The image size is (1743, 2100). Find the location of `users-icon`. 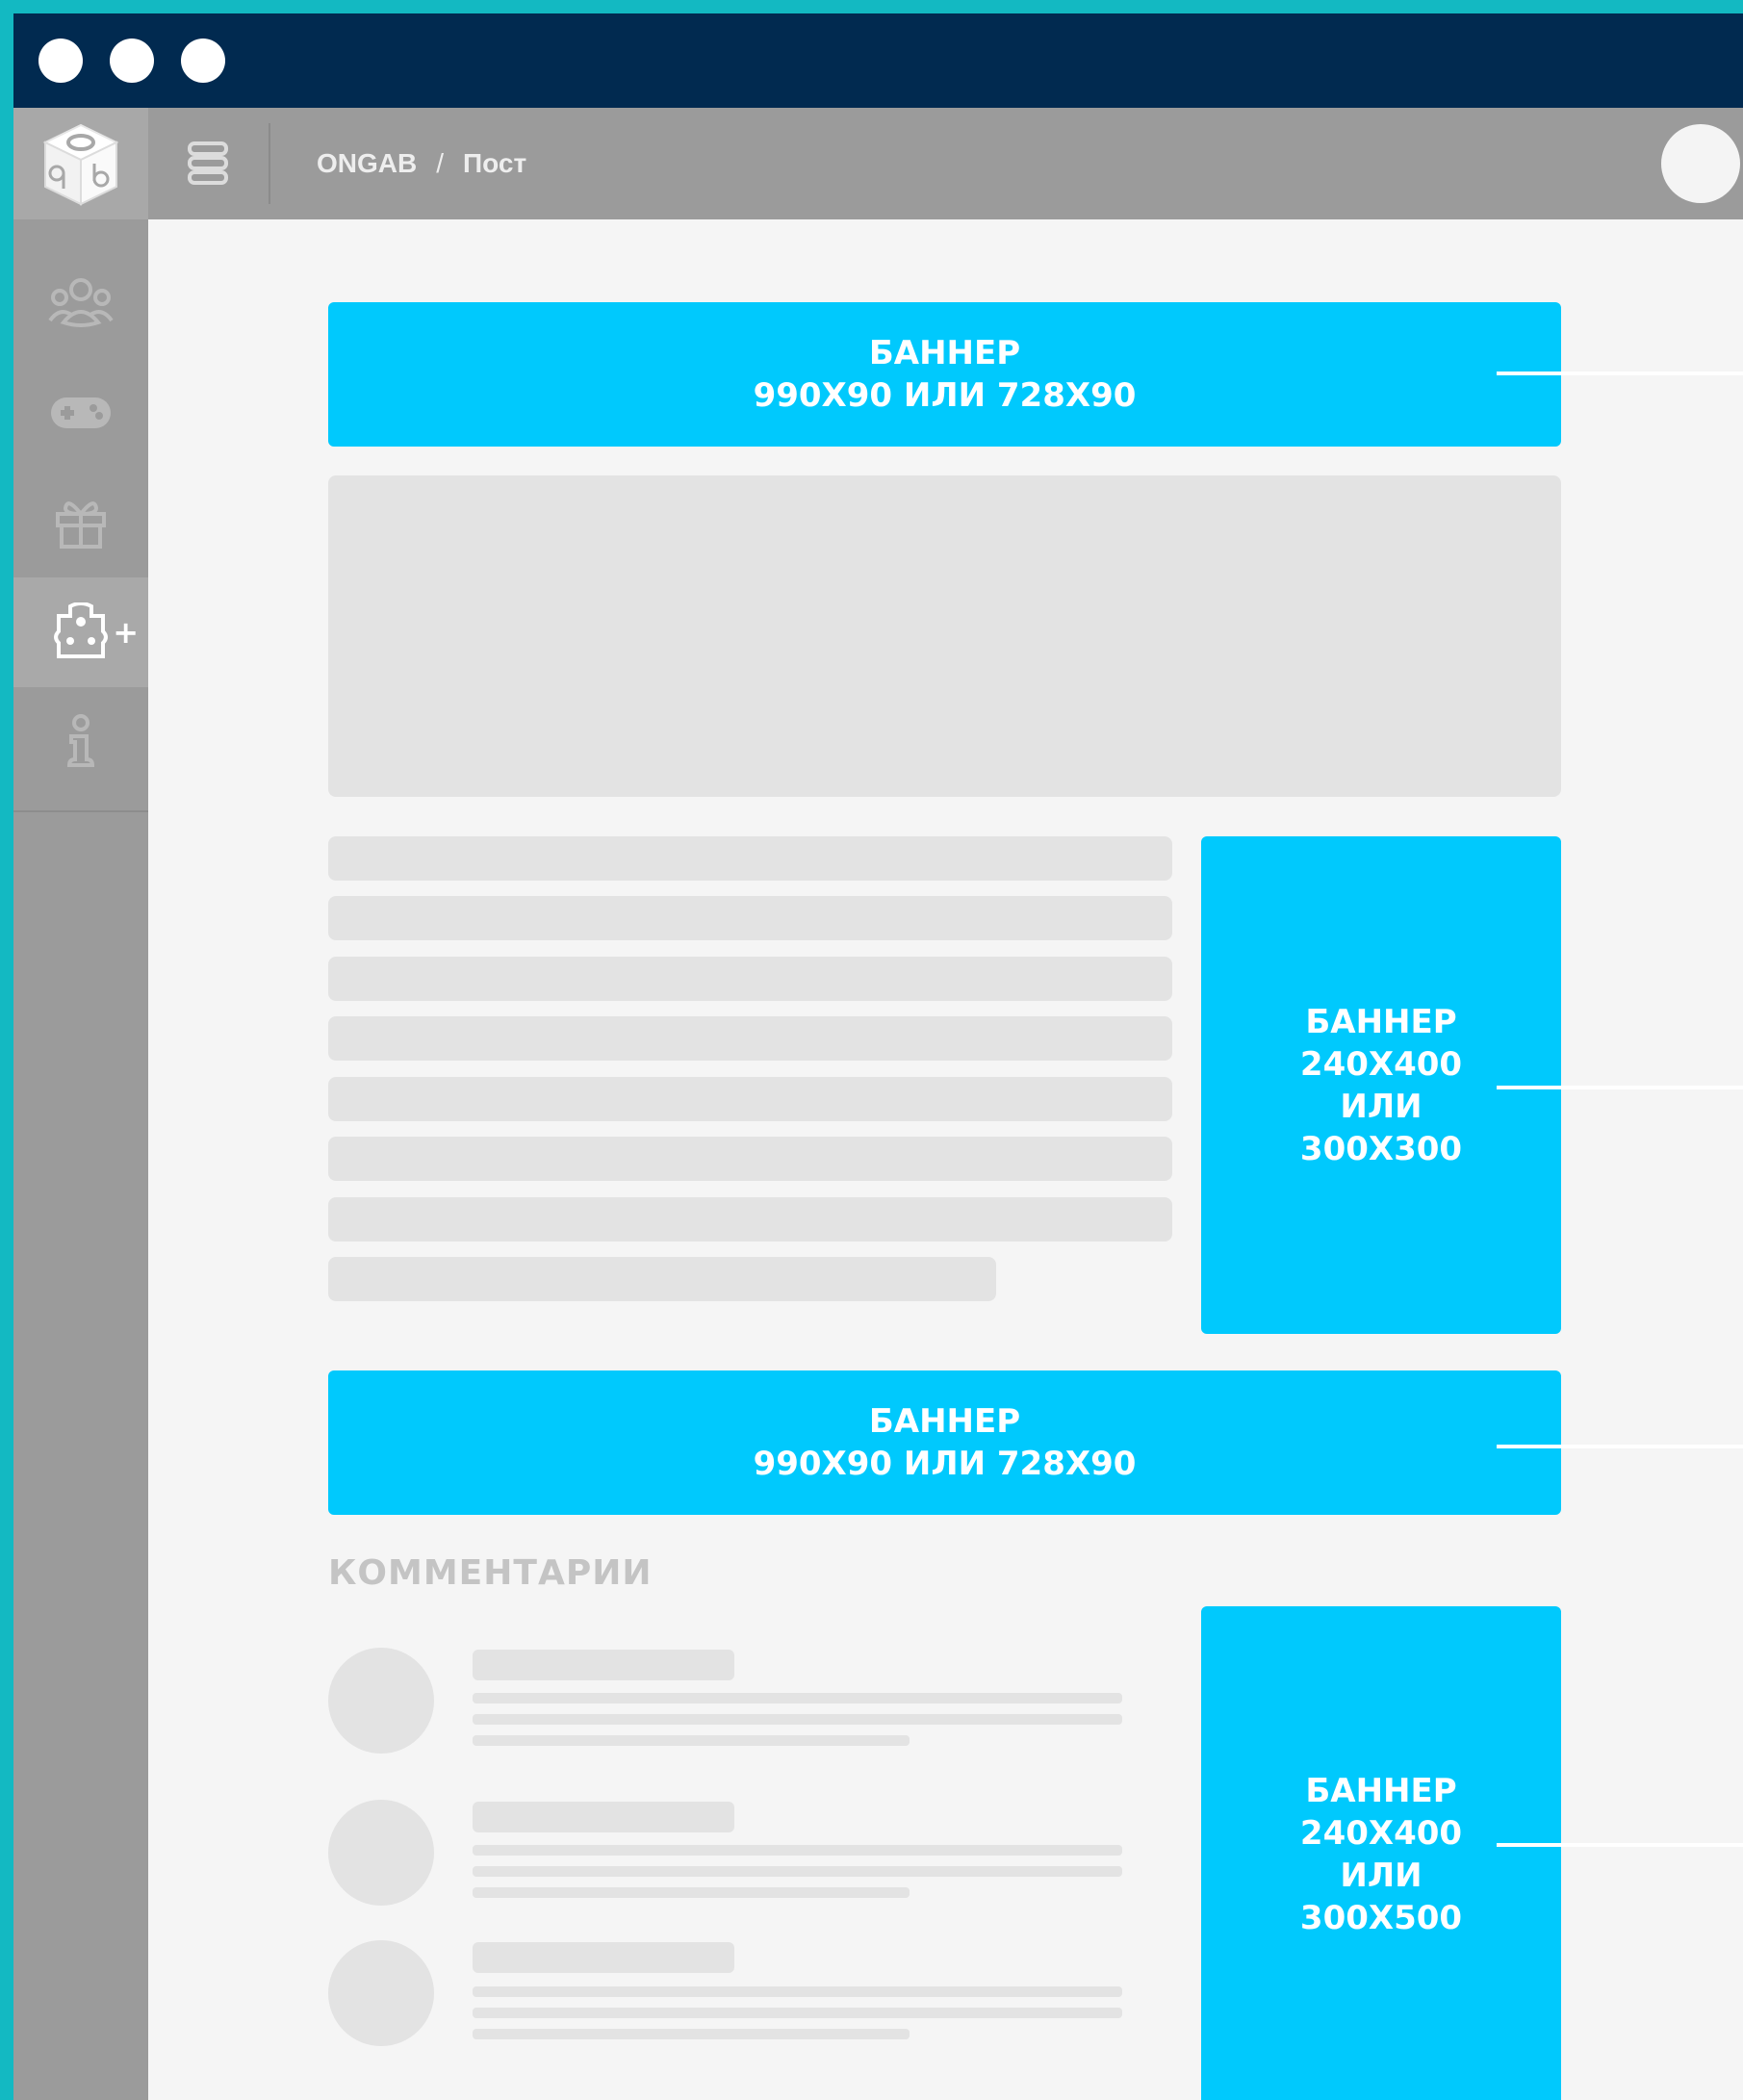

users-icon is located at coordinates (81, 302).